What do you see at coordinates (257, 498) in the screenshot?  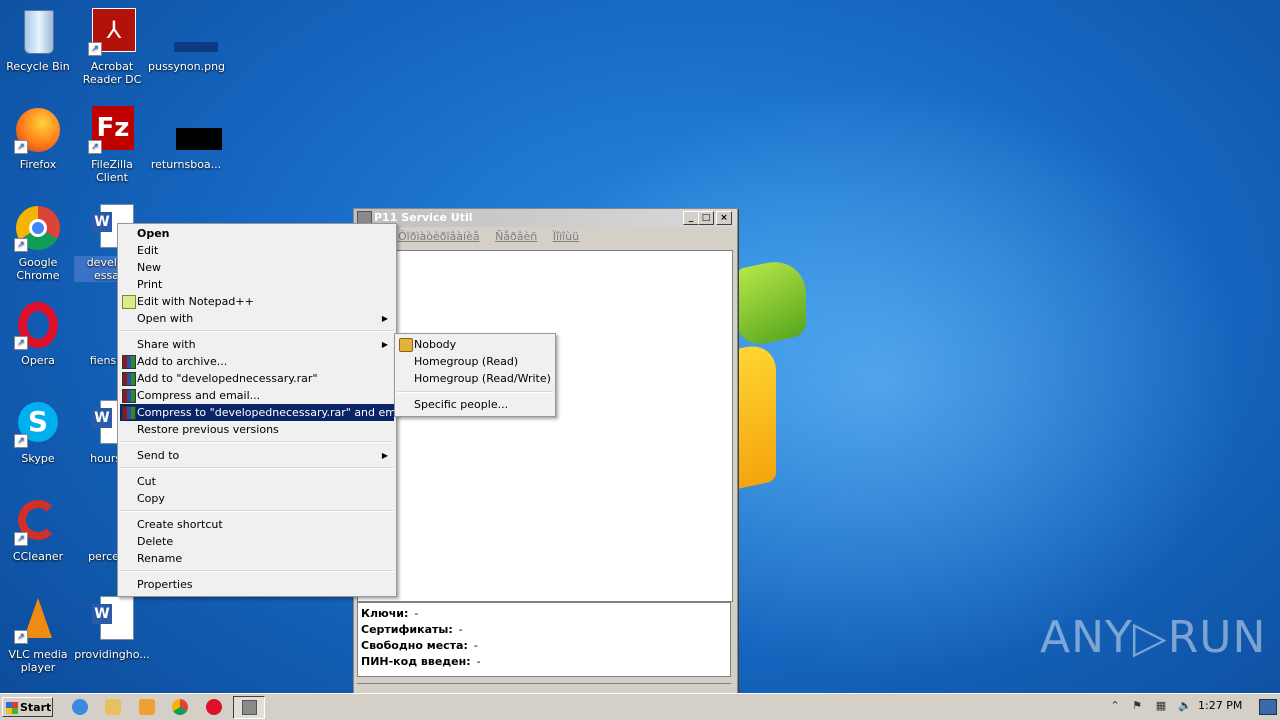 I see `menu-item-copy: Copy` at bounding box center [257, 498].